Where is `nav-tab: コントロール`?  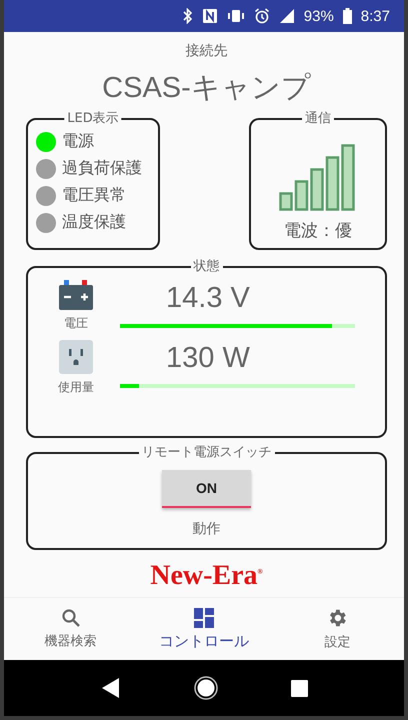 nav-tab: コントロール is located at coordinates (204, 629).